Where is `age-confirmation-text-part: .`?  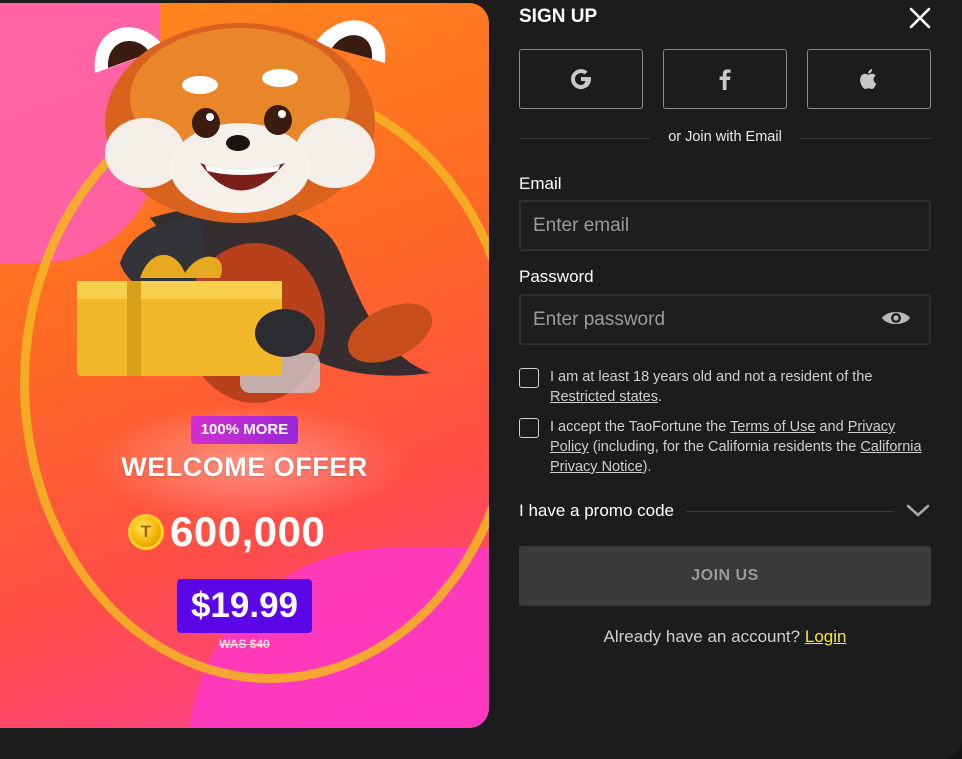 age-confirmation-text-part: . is located at coordinates (660, 397).